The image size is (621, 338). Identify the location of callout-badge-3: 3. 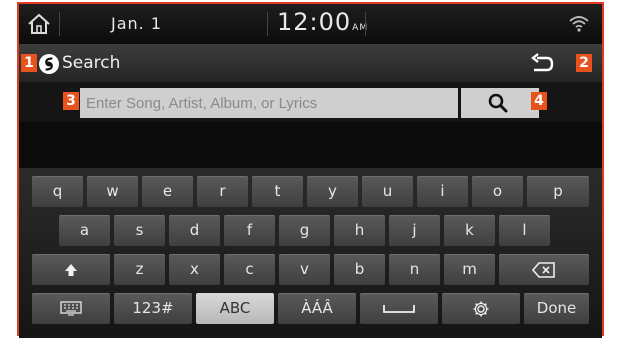
(71, 101).